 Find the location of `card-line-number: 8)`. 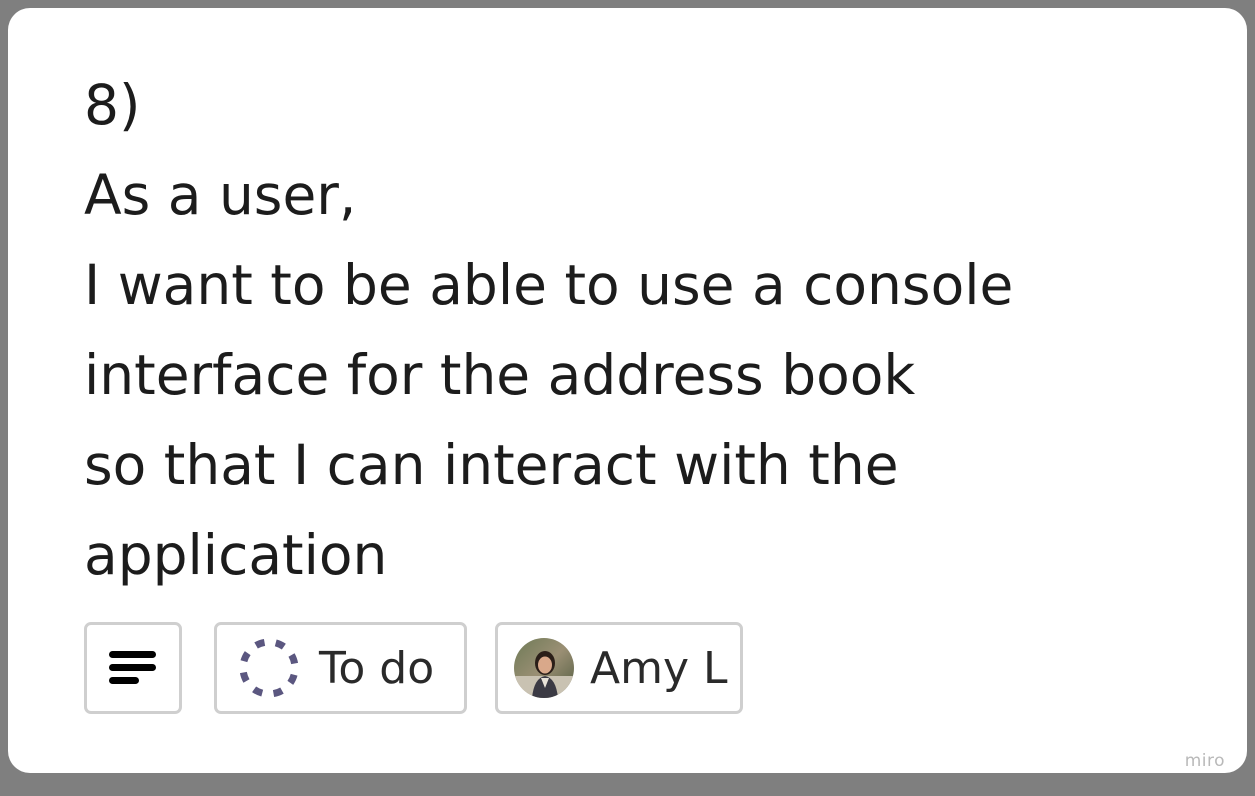

card-line-number: 8) is located at coordinates (112, 105).